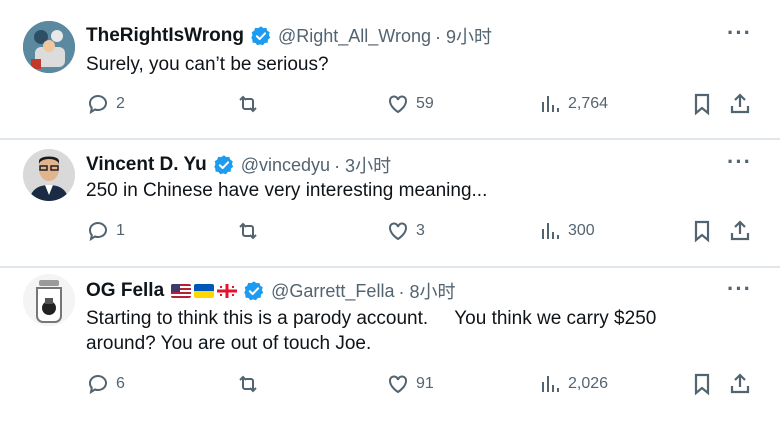 Image resolution: width=780 pixels, height=424 pixels. What do you see at coordinates (332, 291) in the screenshot?
I see `user-handle: @Garrett_Fella` at bounding box center [332, 291].